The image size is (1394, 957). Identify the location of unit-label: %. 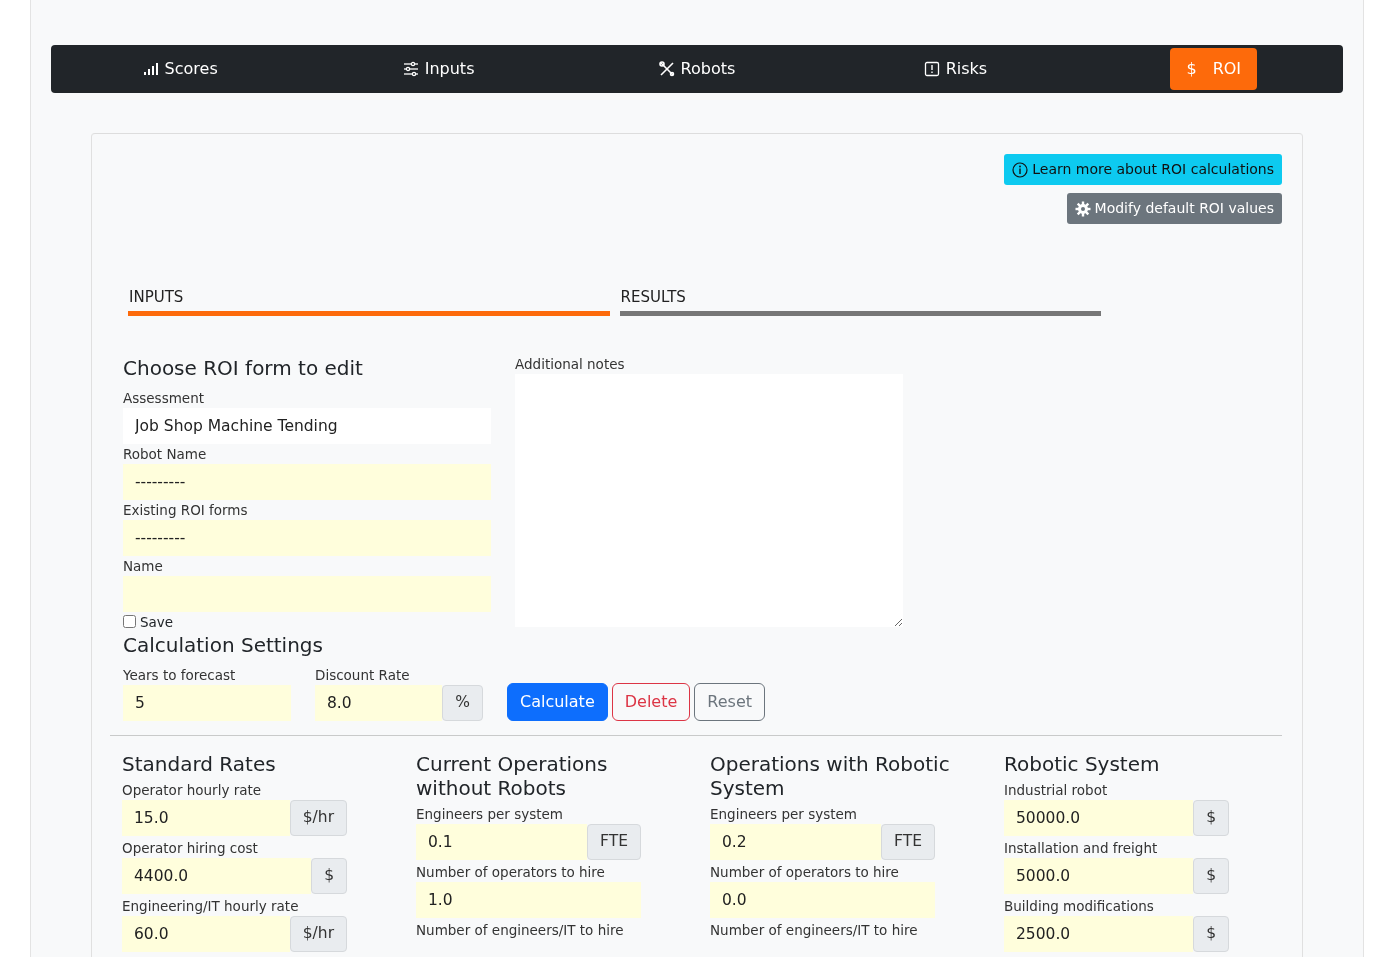
(462, 703).